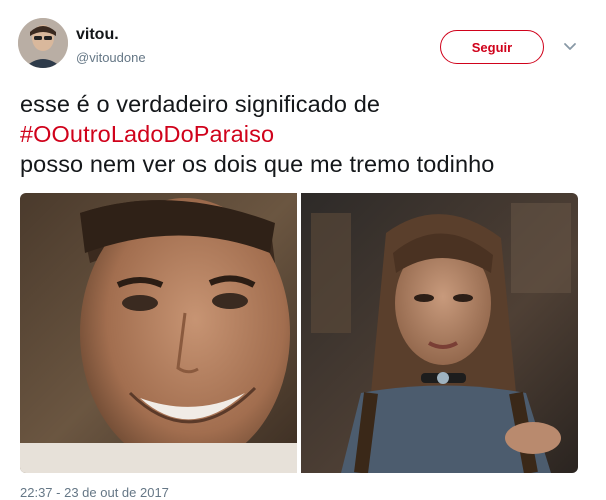 This screenshot has height=500, width=606. What do you see at coordinates (570, 46) in the screenshot?
I see `chevron-down-icon` at bounding box center [570, 46].